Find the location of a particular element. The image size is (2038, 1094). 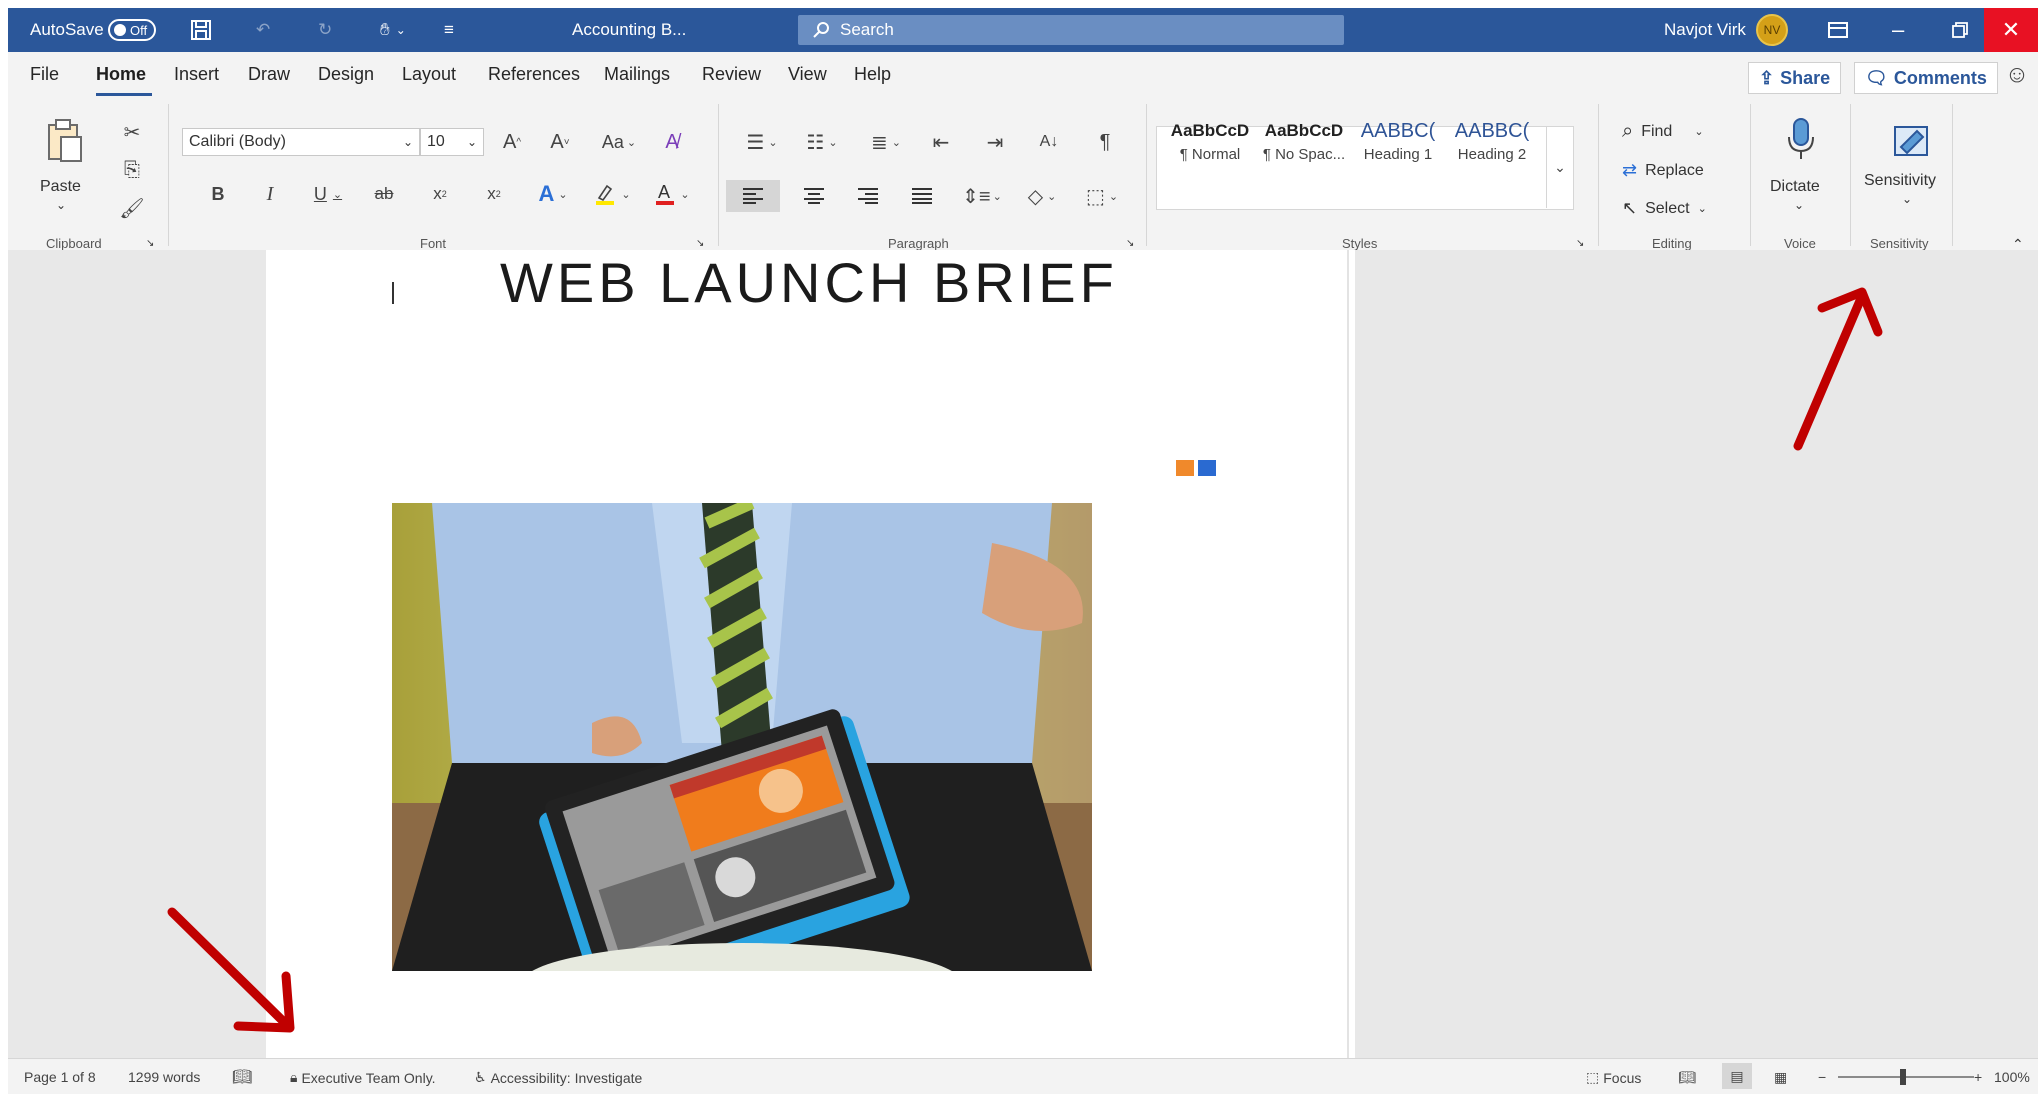

style-heading-2: AABBC( Heading 2 is located at coordinates (1492, 147).